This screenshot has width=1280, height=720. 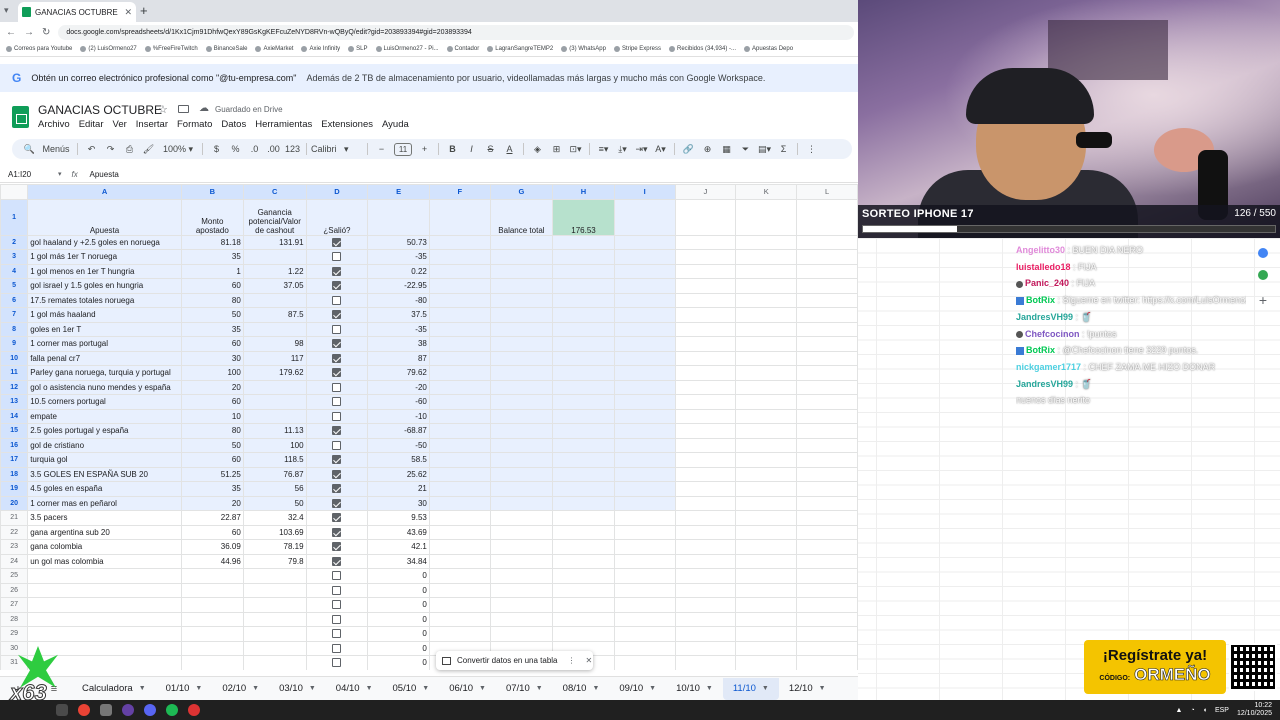 I want to click on convert-to-table-label: Convertir datos en una tabla, so click(x=507, y=660).